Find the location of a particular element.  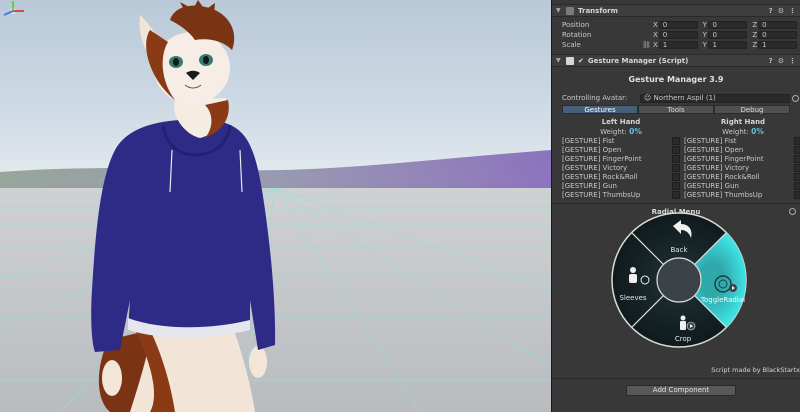

transform-header: ▼ Transform ? ⚙ ⋮ is located at coordinates (676, 10).